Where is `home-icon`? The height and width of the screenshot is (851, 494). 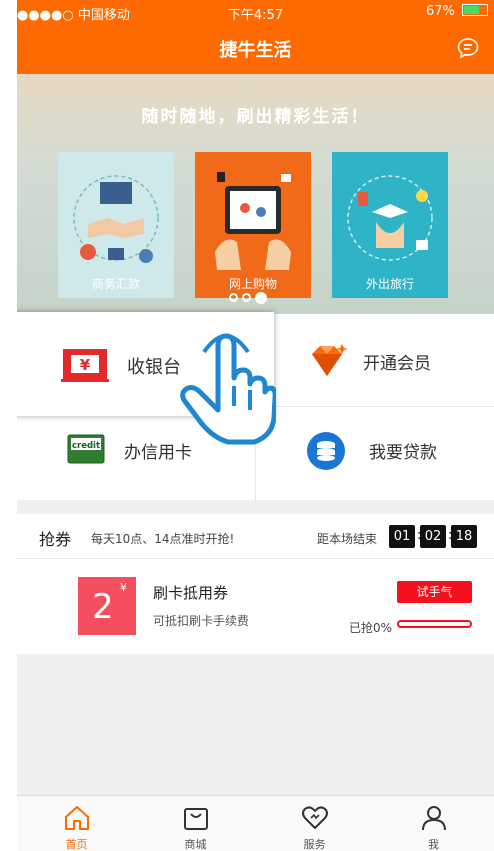
home-icon is located at coordinates (77, 818).